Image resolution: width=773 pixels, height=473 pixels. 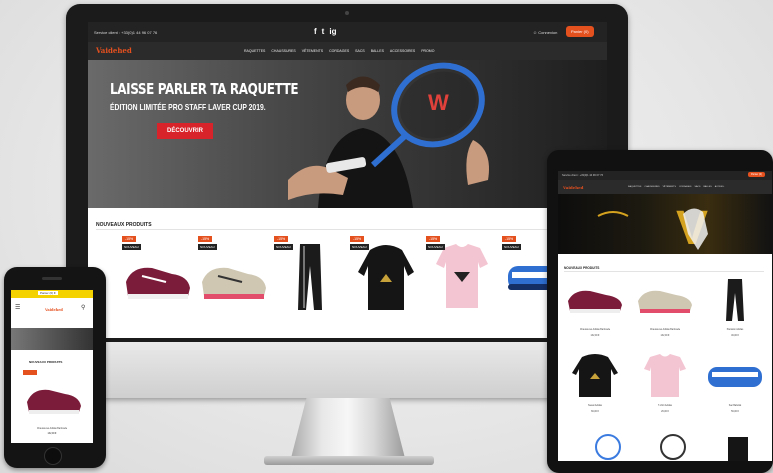 I want to click on menu-item-sacs: SACS, so click(x=360, y=51).